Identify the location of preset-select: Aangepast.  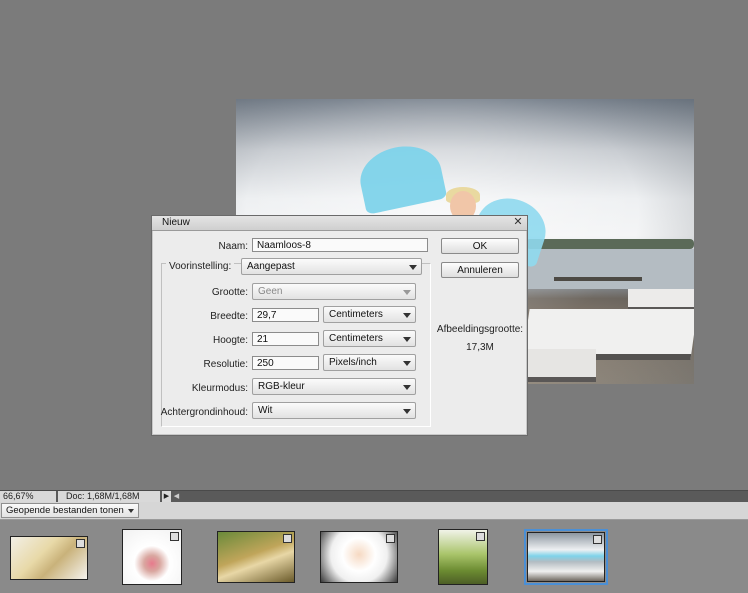
(331, 266).